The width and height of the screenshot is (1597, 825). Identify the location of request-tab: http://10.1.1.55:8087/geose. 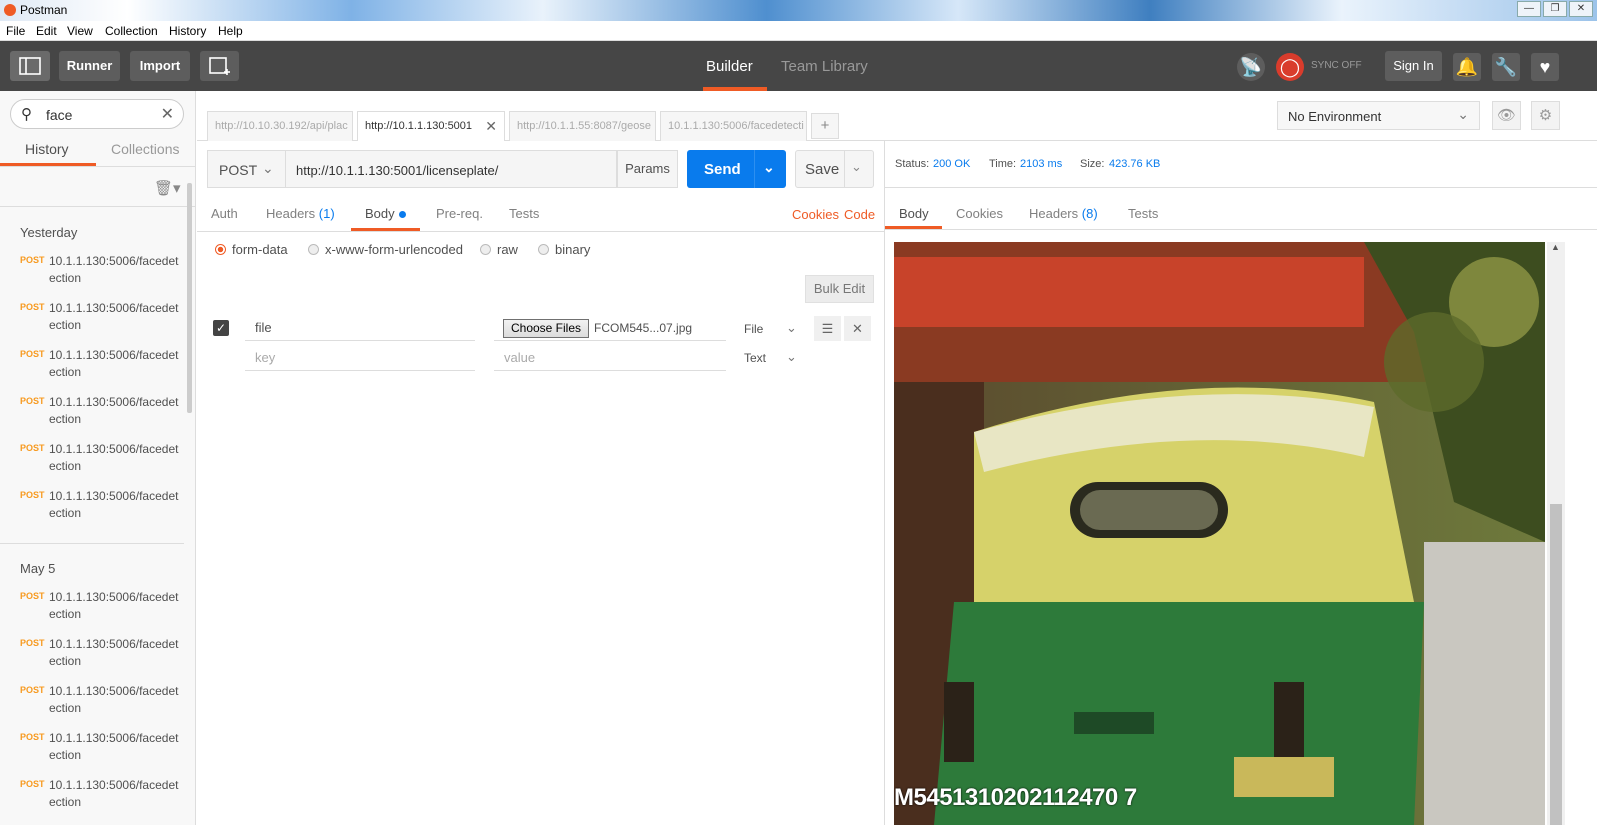
(582, 126).